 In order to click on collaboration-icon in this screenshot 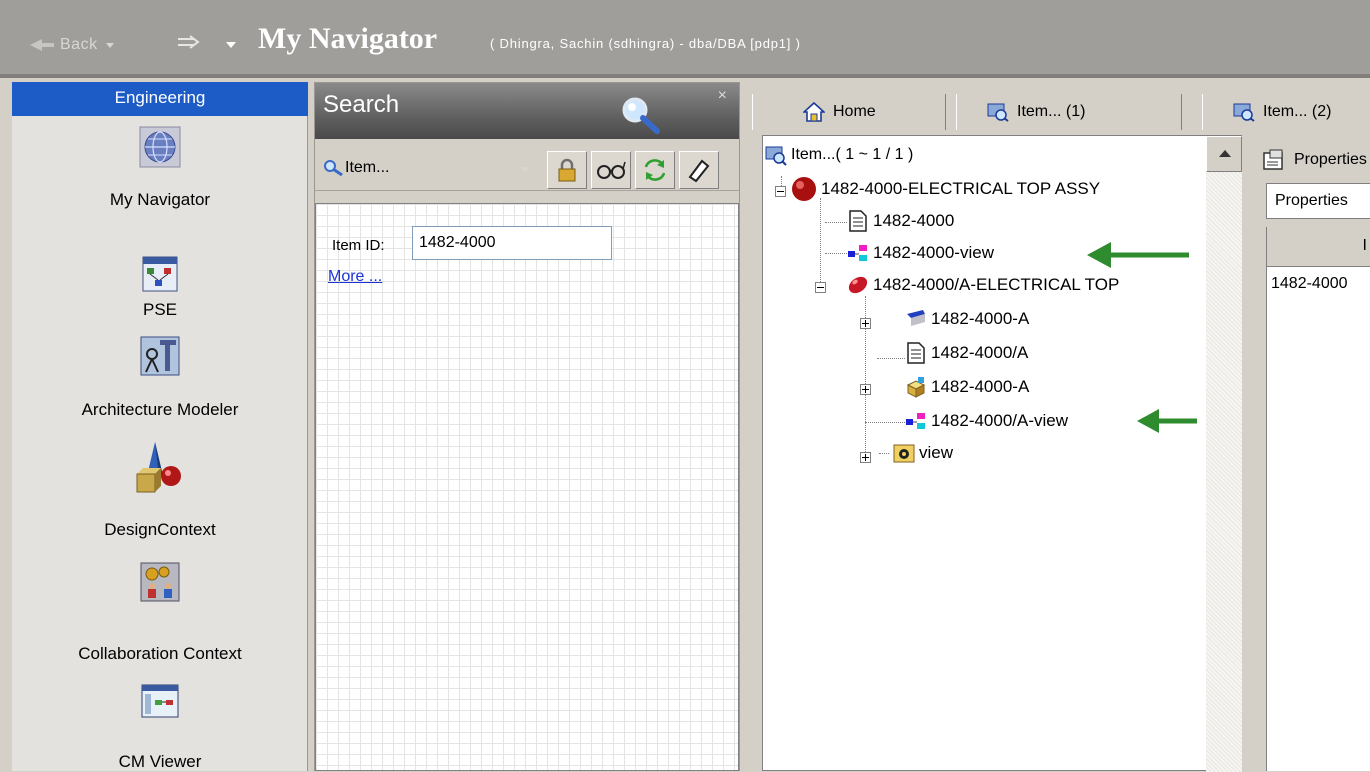, I will do `click(160, 582)`.